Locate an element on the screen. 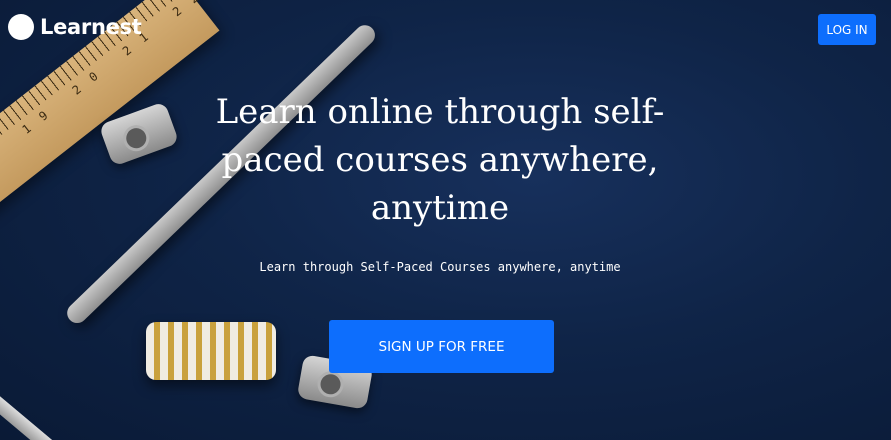 The image size is (891, 440). brand-link: Learnest is located at coordinates (75, 27).